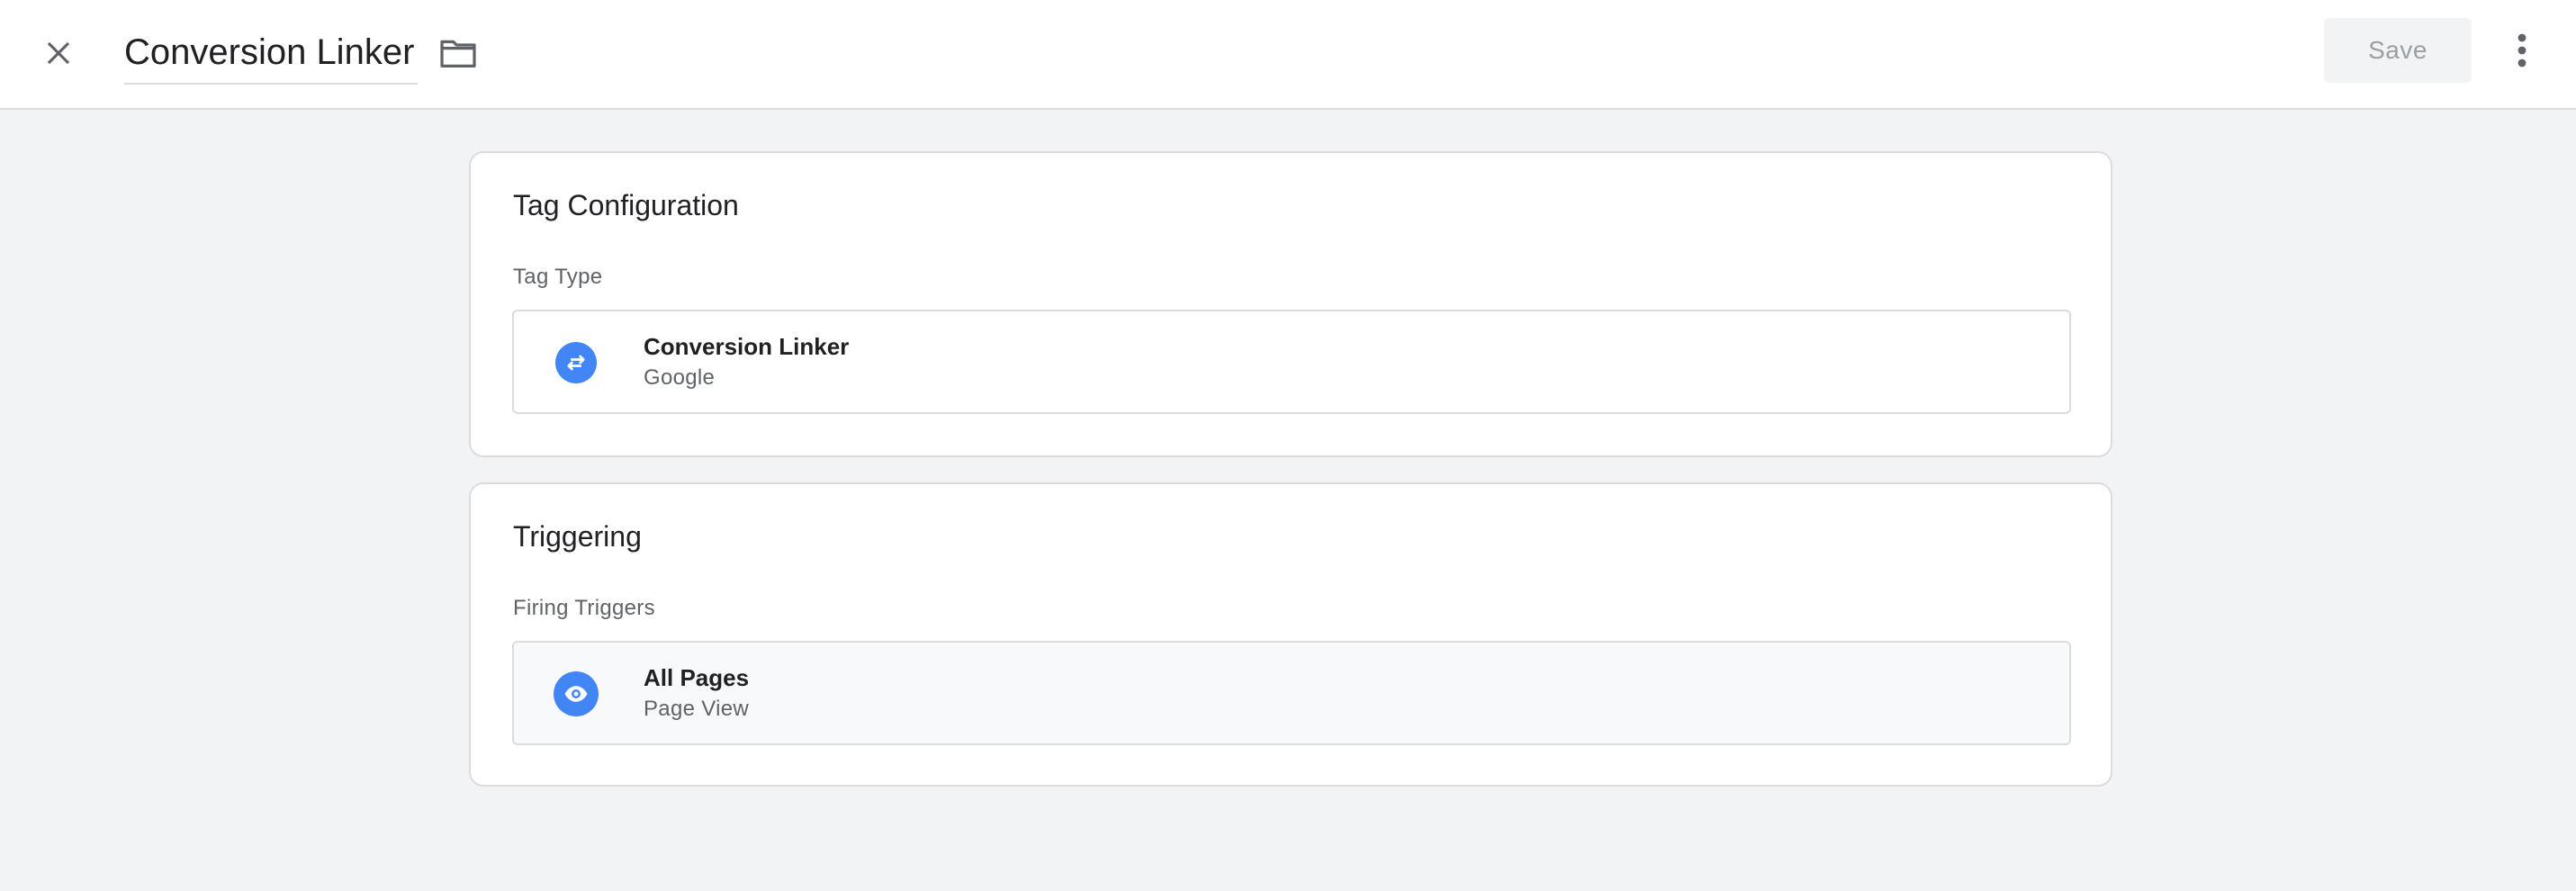 The image size is (2576, 891). Describe the element at coordinates (576, 693) in the screenshot. I see `eye-icon` at that location.